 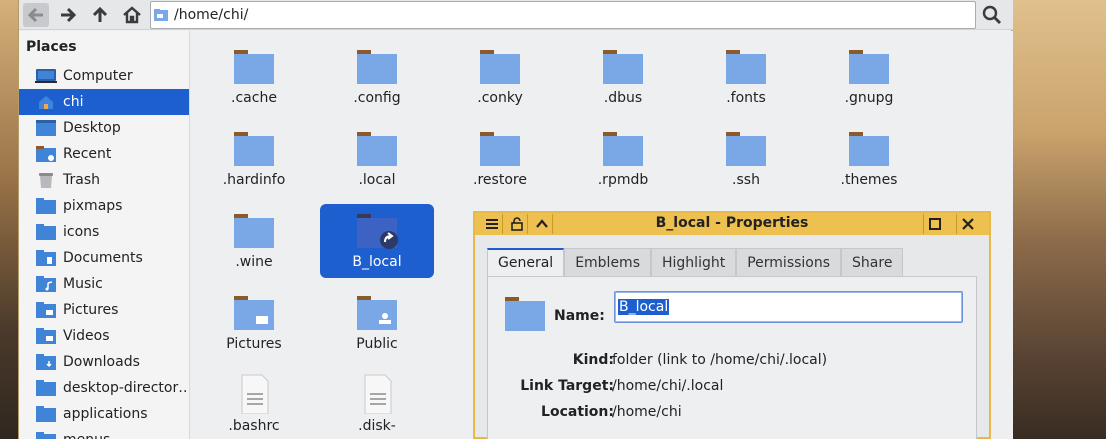 I want to click on sidebar-item-documents: Documents, so click(x=104, y=258).